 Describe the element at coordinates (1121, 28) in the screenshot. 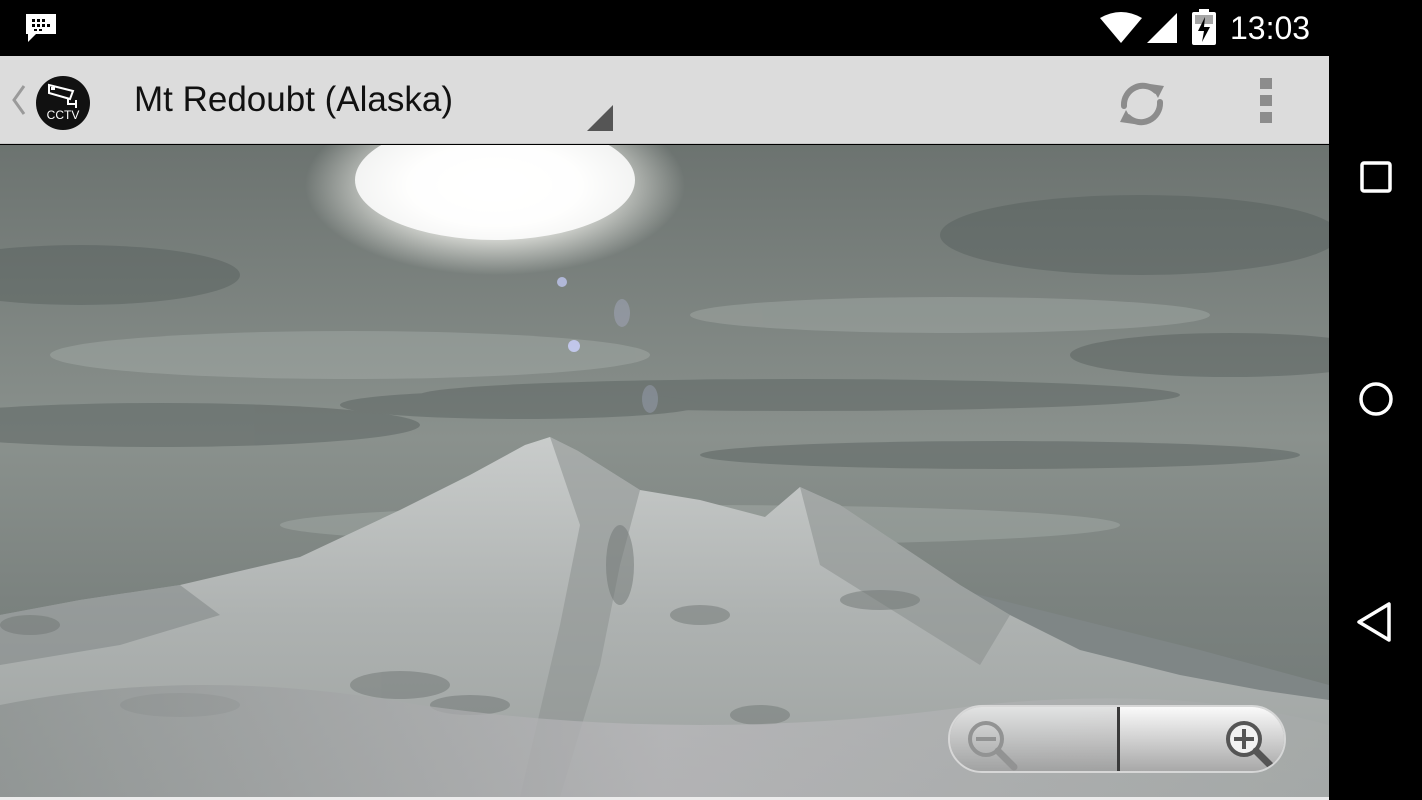

I see `wifi-icon` at that location.